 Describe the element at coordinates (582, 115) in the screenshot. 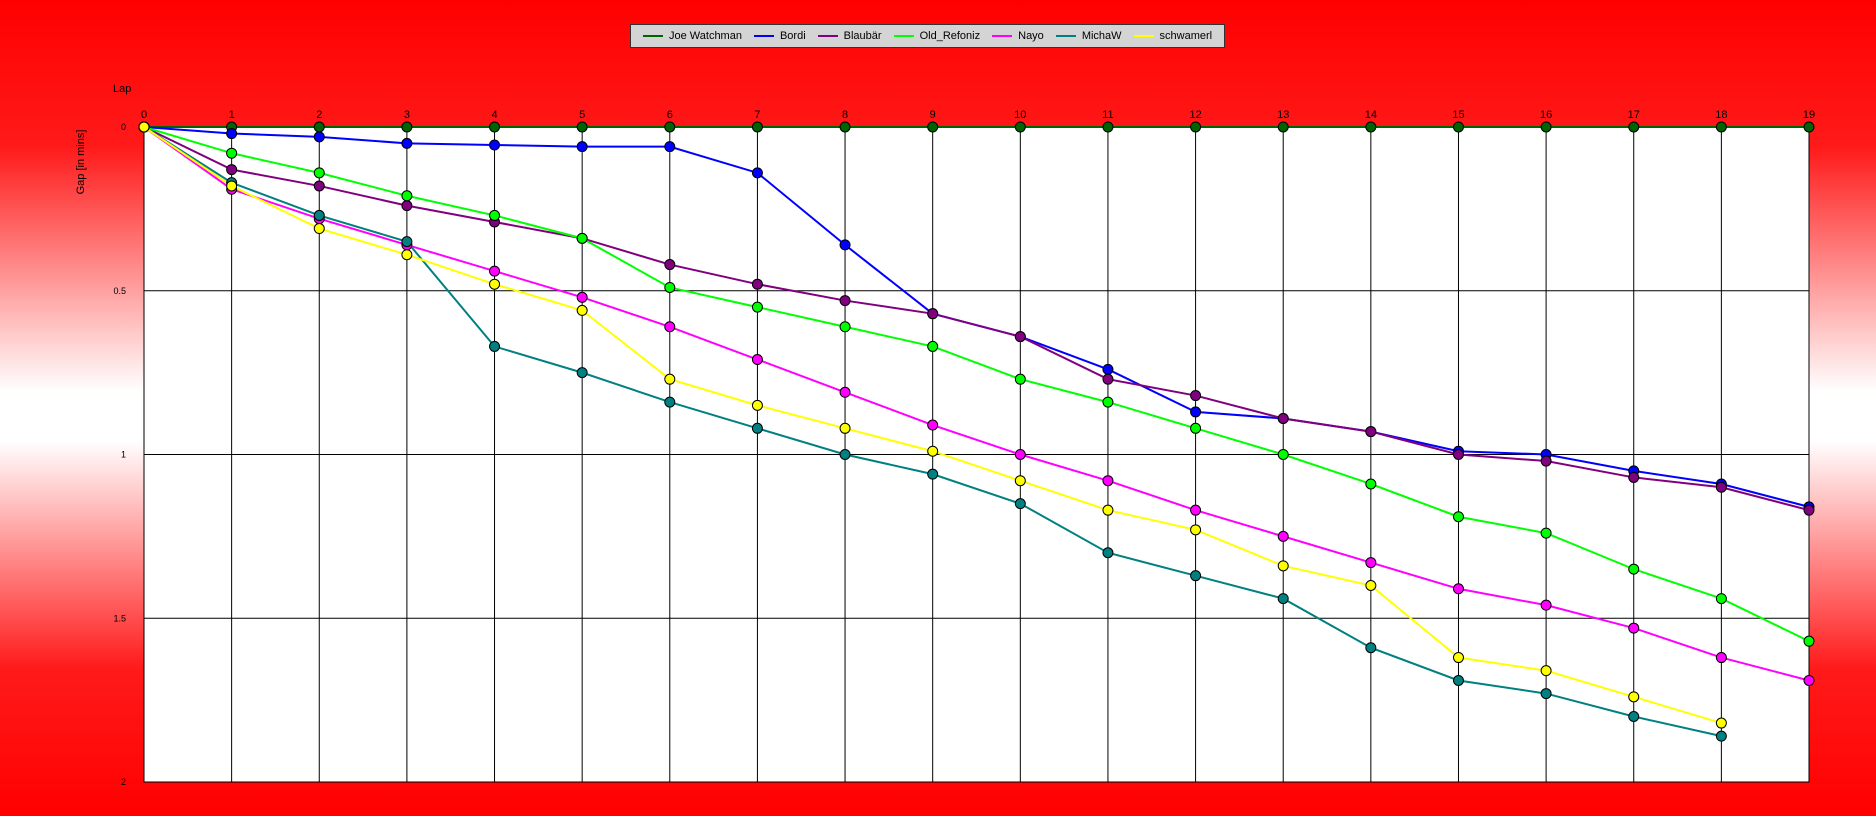

I see `x-tick-label: 5` at that location.